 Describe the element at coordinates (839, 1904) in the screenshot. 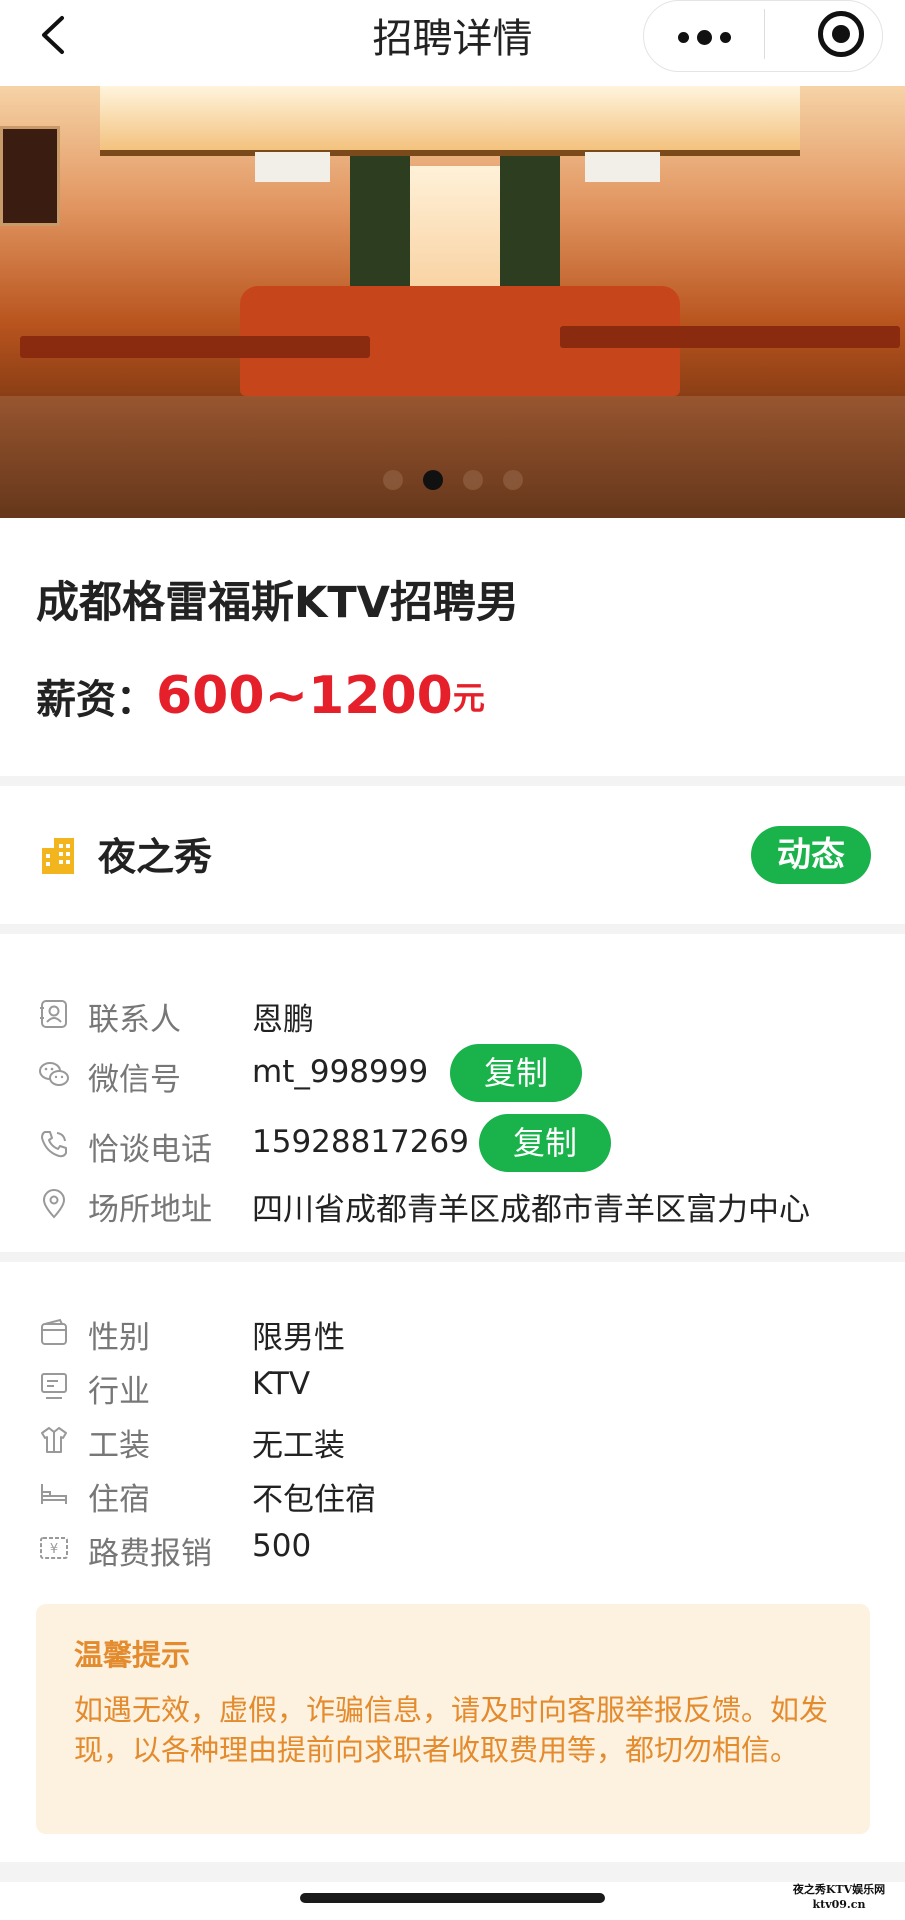

I see `watermark-line2: ktv09.cn` at that location.